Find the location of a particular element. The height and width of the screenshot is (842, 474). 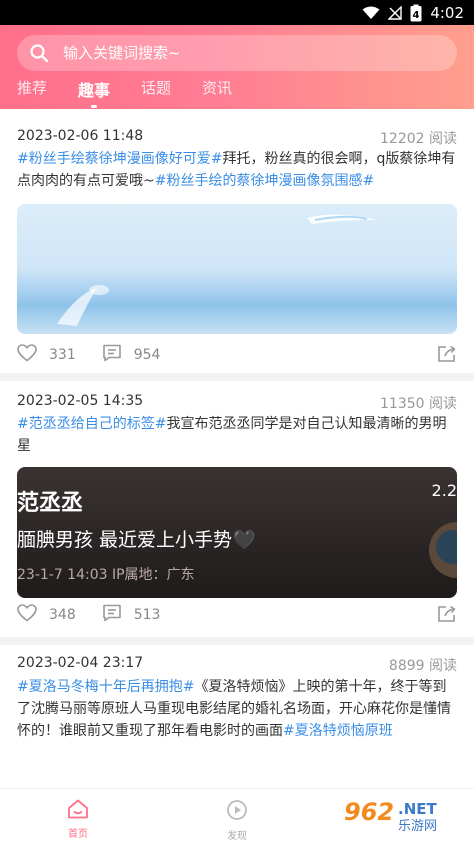

discover-icon is located at coordinates (237, 812).